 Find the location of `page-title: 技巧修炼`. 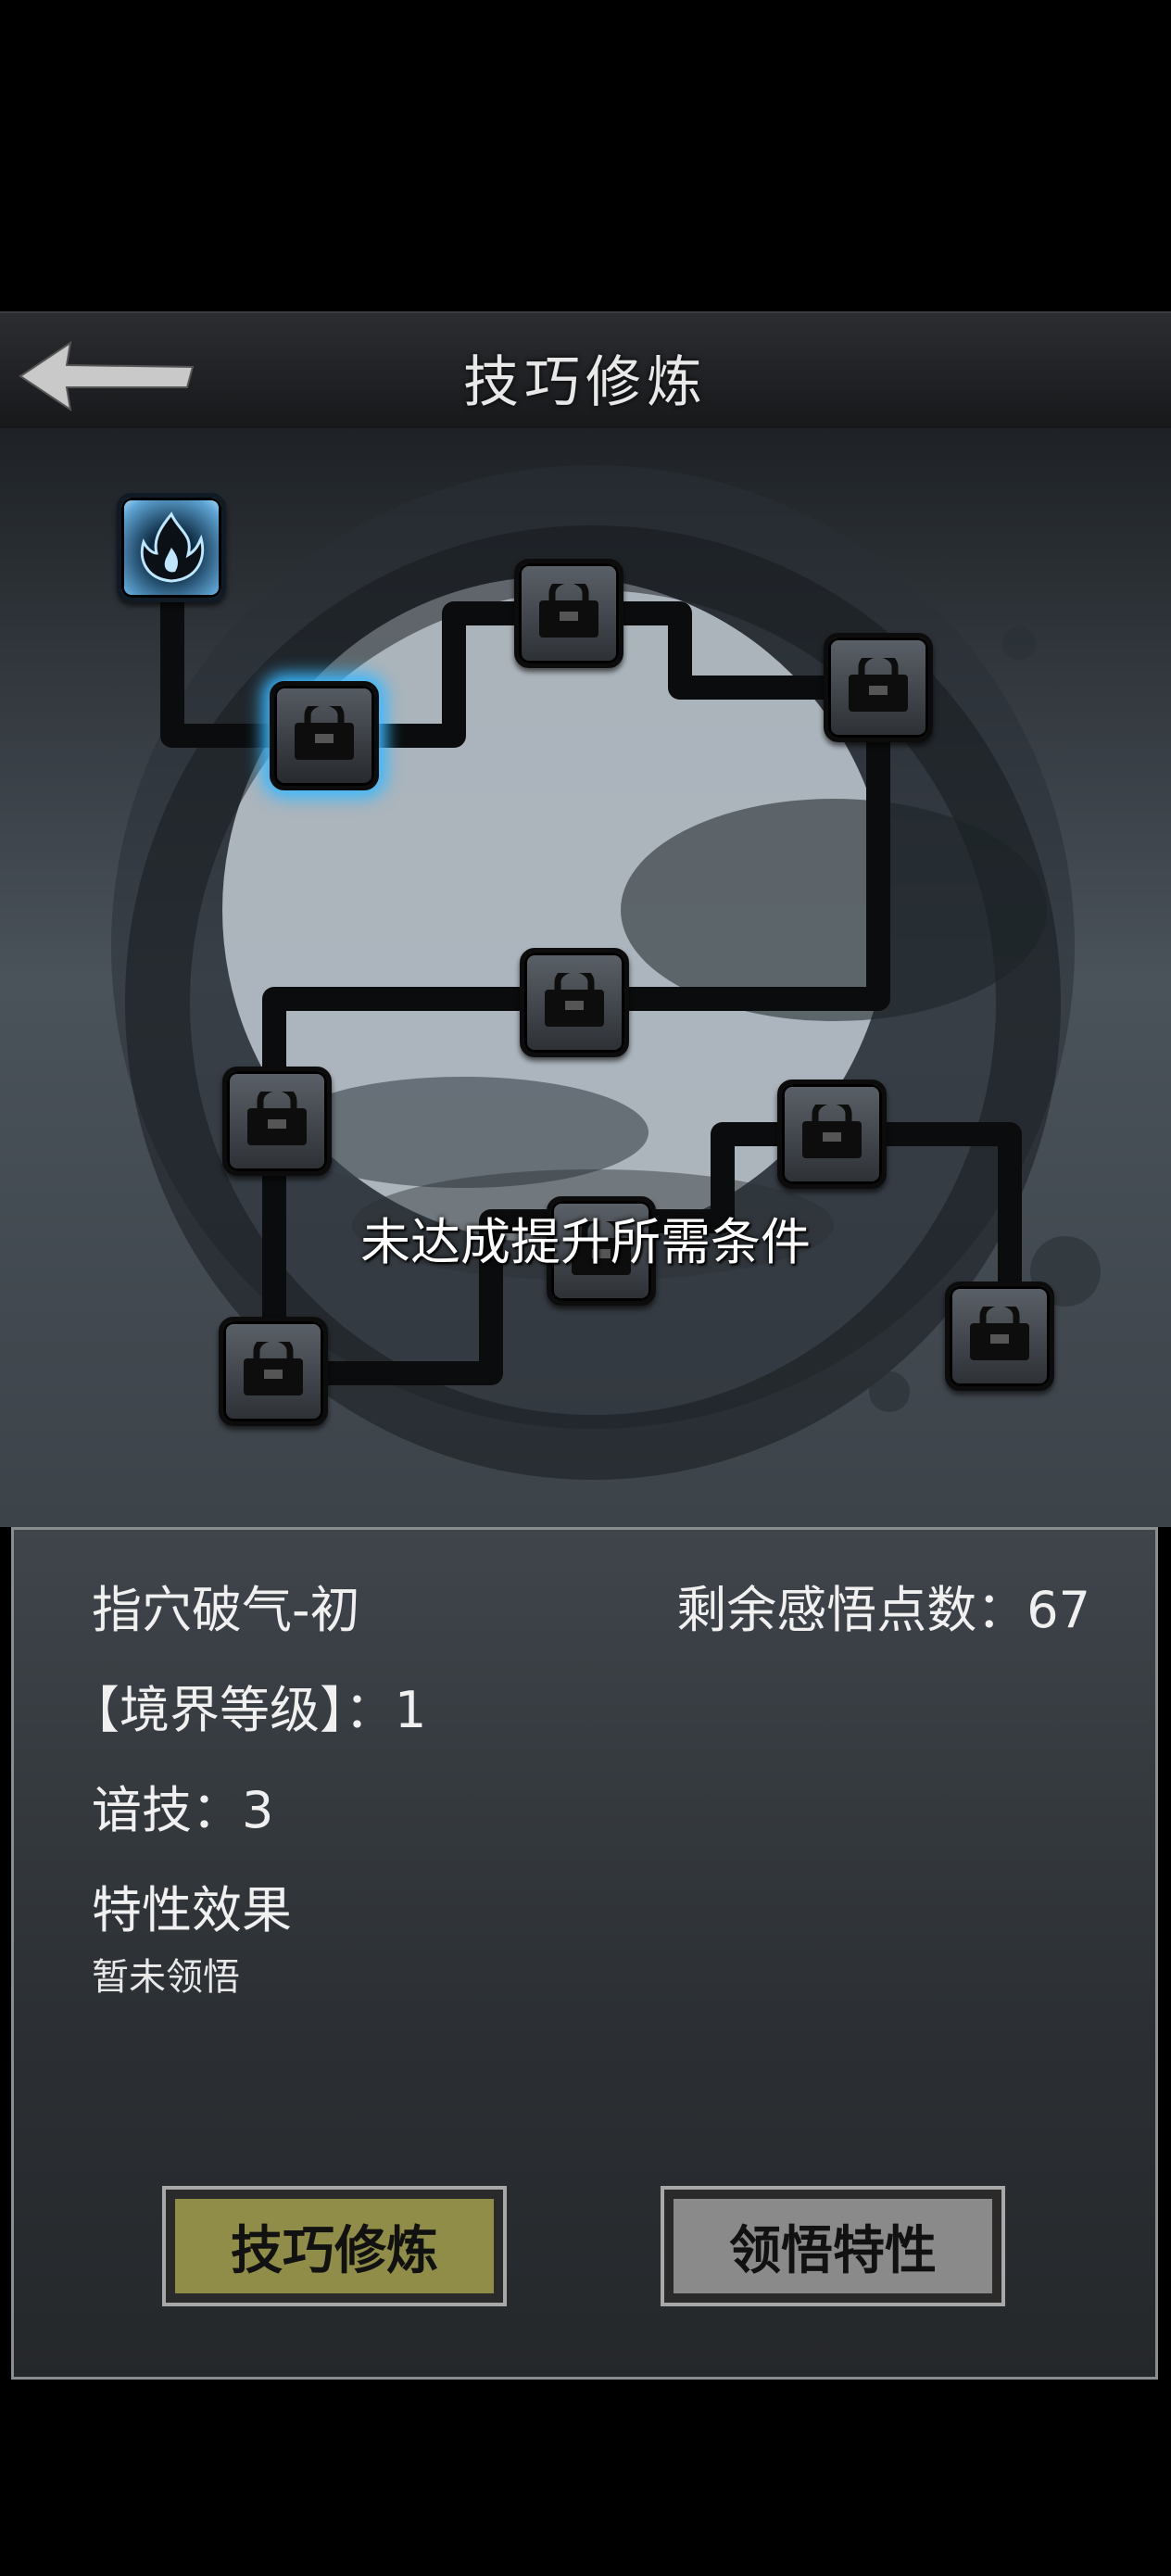

page-title: 技巧修炼 is located at coordinates (585, 383).